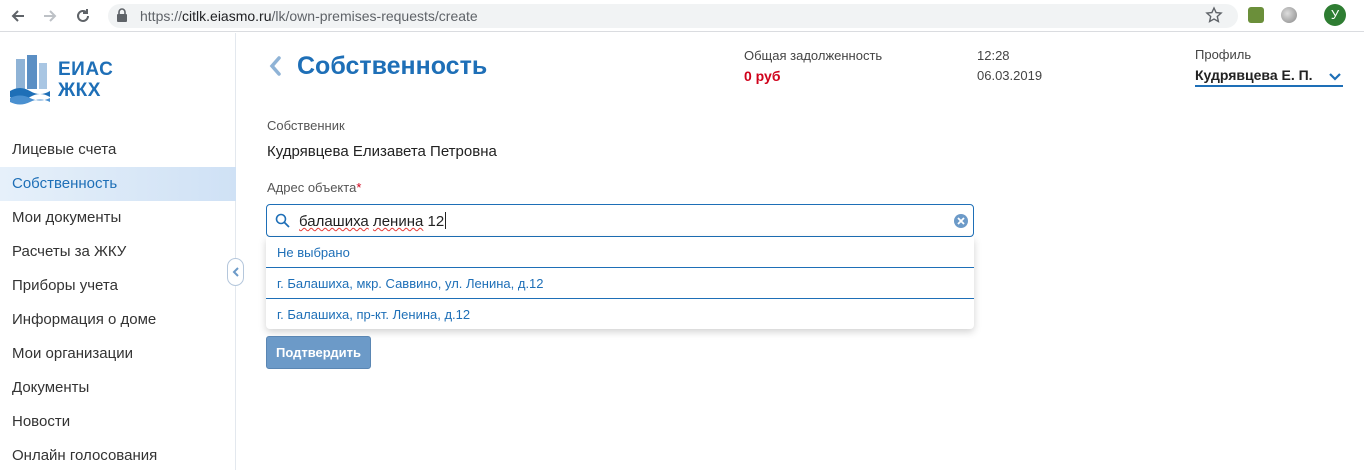 The image size is (1364, 473). I want to click on sidebar-item-house-info: Информация о доме, so click(118, 320).